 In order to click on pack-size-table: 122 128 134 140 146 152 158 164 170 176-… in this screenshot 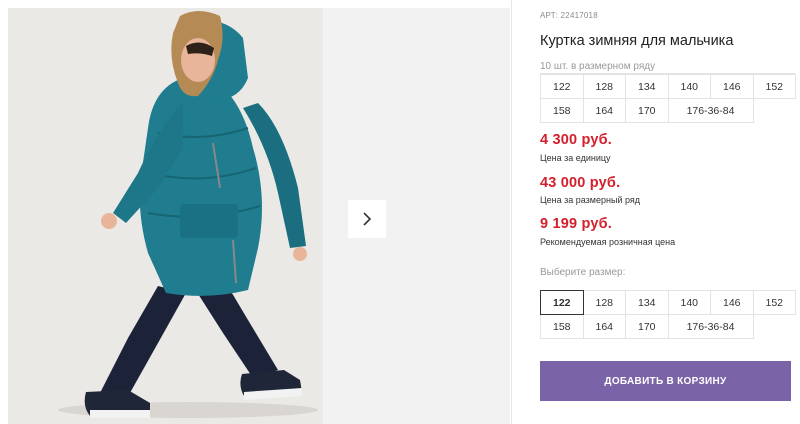, I will do `click(668, 98)`.